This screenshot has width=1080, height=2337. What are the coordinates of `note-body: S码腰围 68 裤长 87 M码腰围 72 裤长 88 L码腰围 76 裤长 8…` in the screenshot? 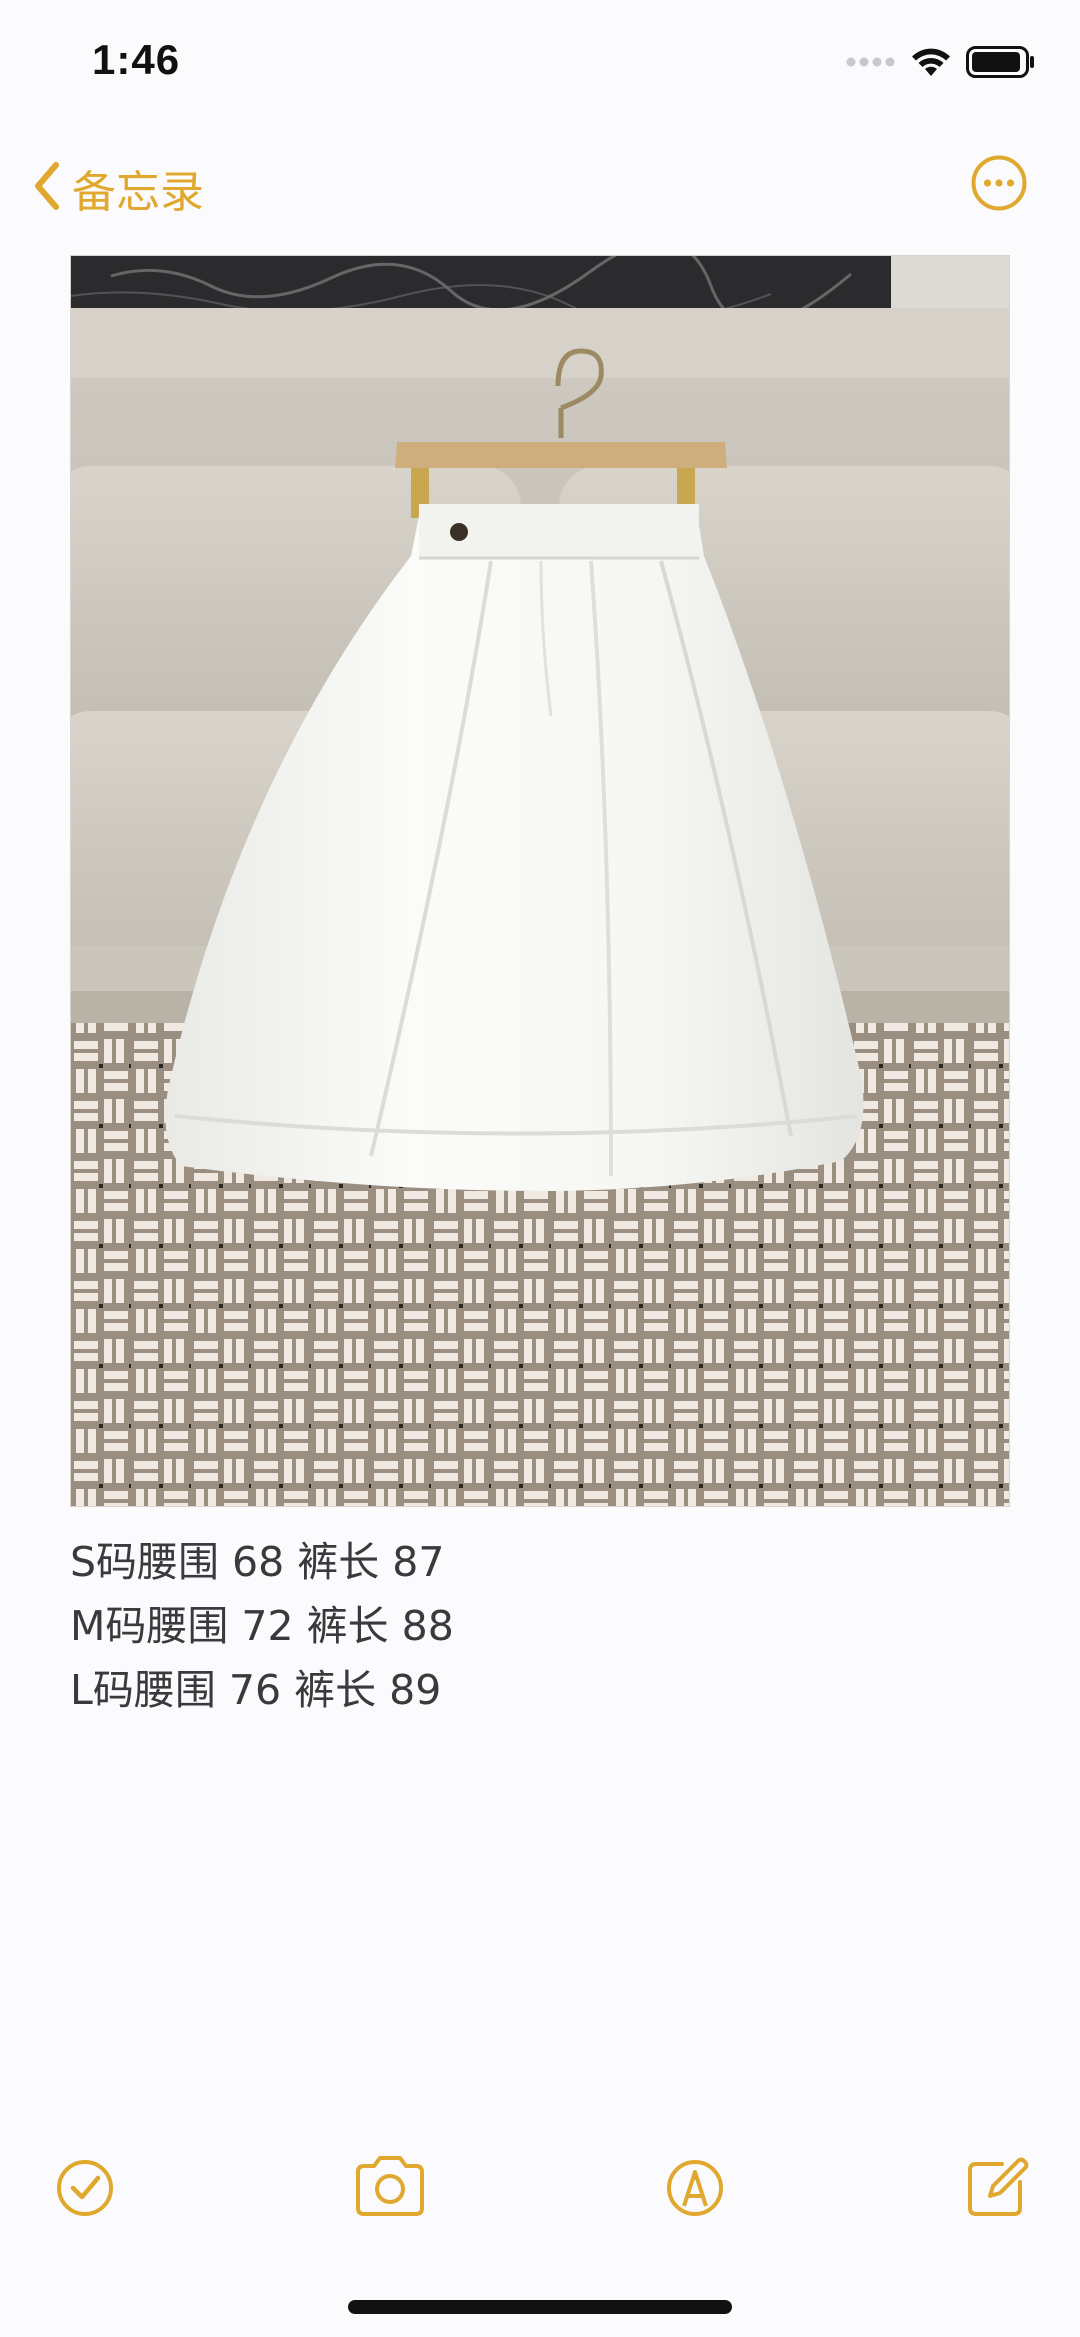 It's located at (540, 1626).